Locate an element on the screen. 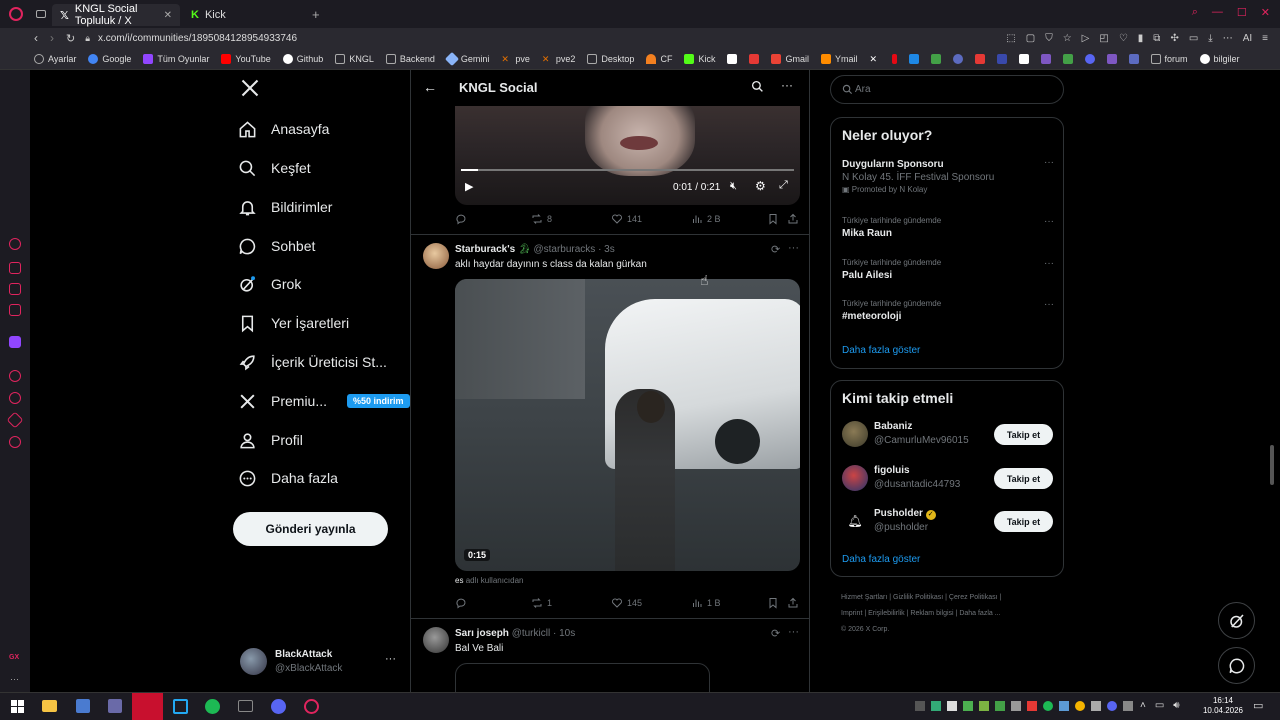  author-handle: @turkicll is located at coordinates (531, 633).